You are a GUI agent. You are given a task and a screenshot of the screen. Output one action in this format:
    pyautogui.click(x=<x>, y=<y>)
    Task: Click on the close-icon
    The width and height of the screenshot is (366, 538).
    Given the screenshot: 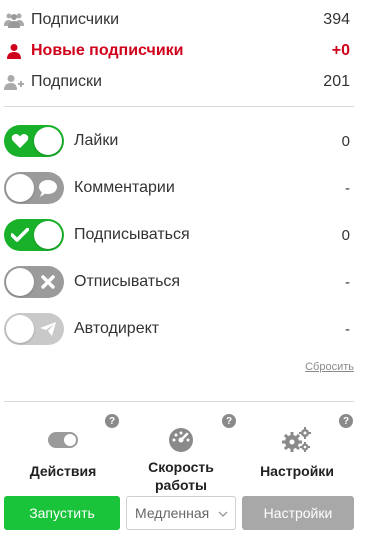 What is the action you would take?
    pyautogui.click(x=48, y=282)
    